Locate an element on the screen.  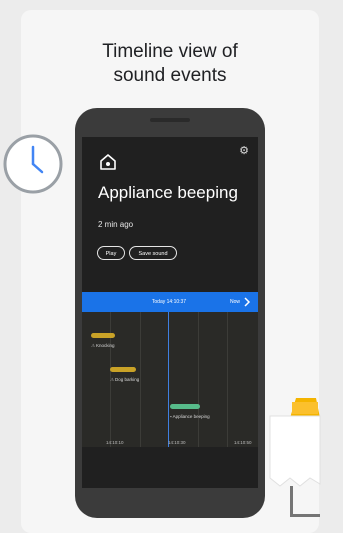
headline-line-1: Timeline view of is located at coordinates (170, 51).